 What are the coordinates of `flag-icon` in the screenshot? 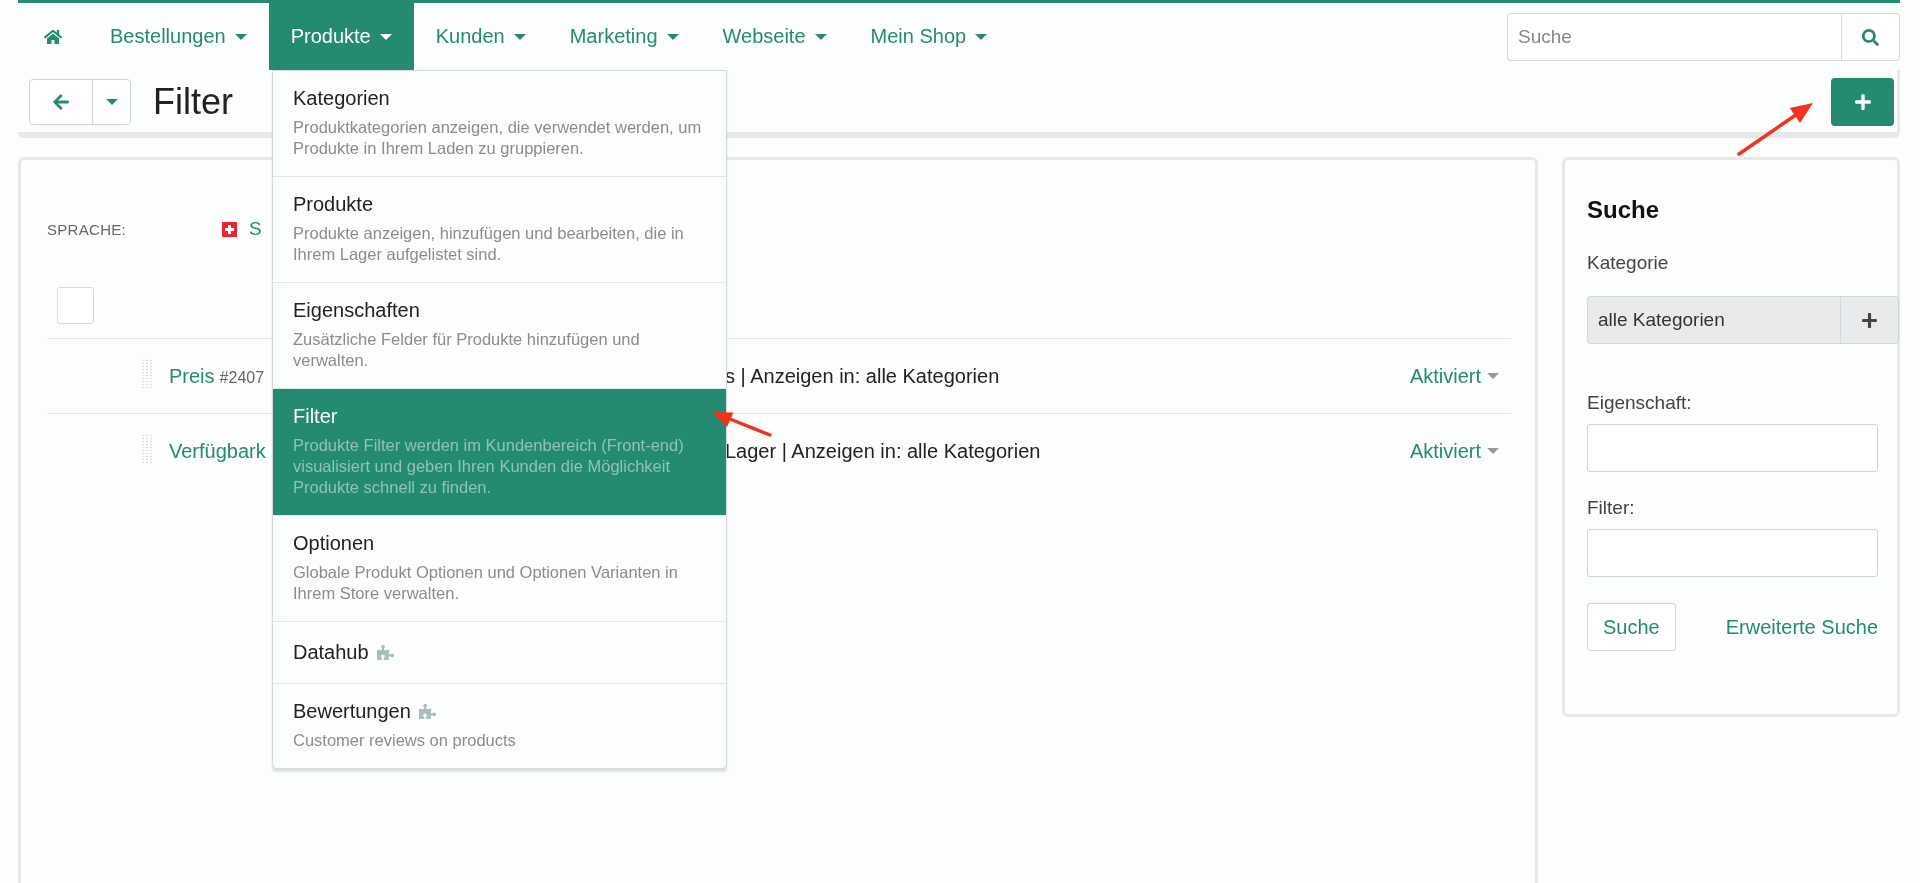 It's located at (229, 229).